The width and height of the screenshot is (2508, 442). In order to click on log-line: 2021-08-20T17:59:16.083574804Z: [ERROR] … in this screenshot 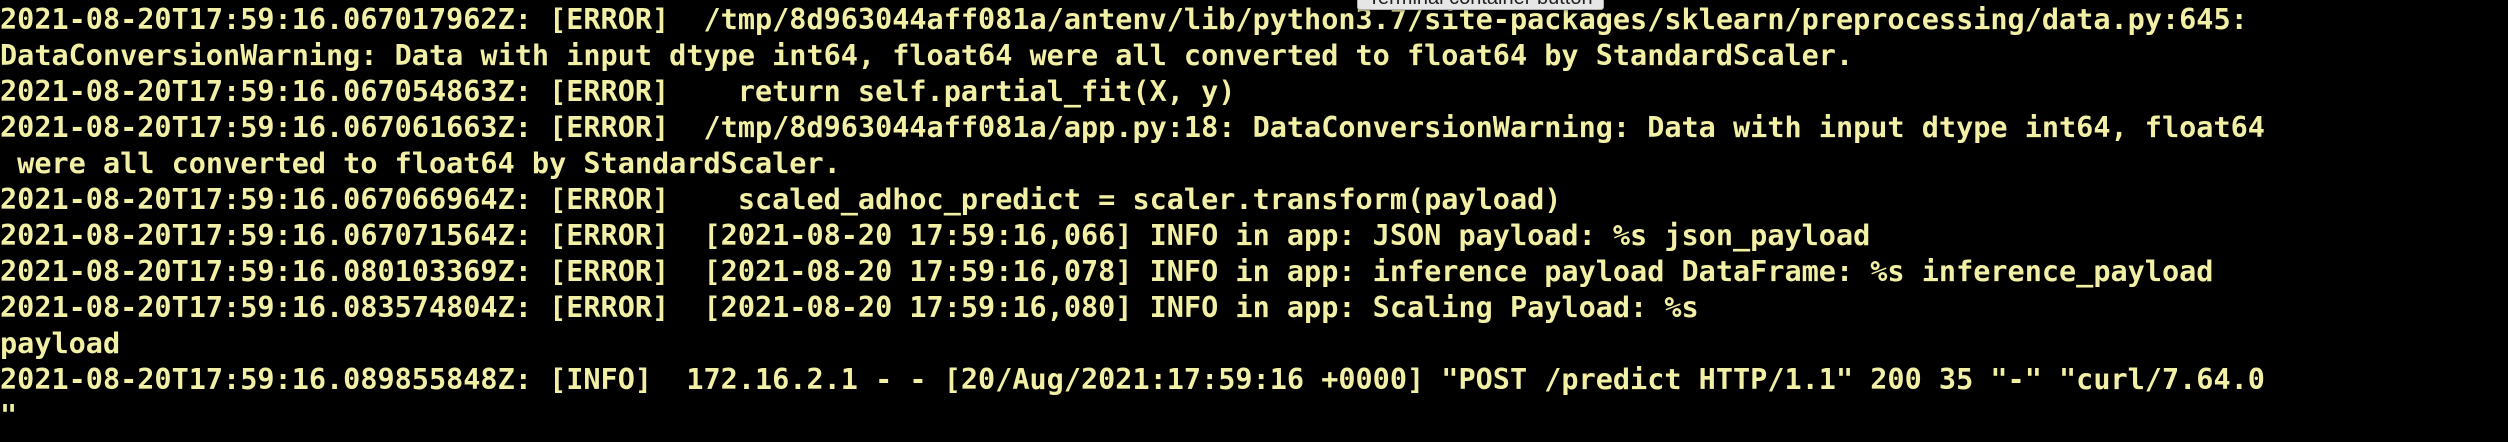, I will do `click(849, 307)`.